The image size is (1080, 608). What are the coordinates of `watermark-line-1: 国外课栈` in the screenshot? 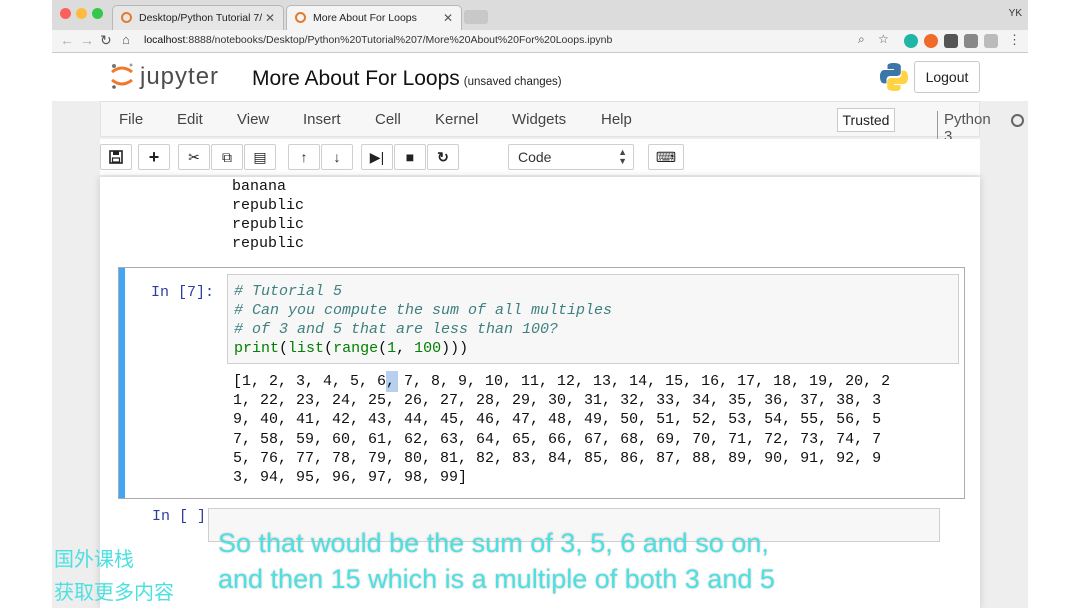 It's located at (94, 560).